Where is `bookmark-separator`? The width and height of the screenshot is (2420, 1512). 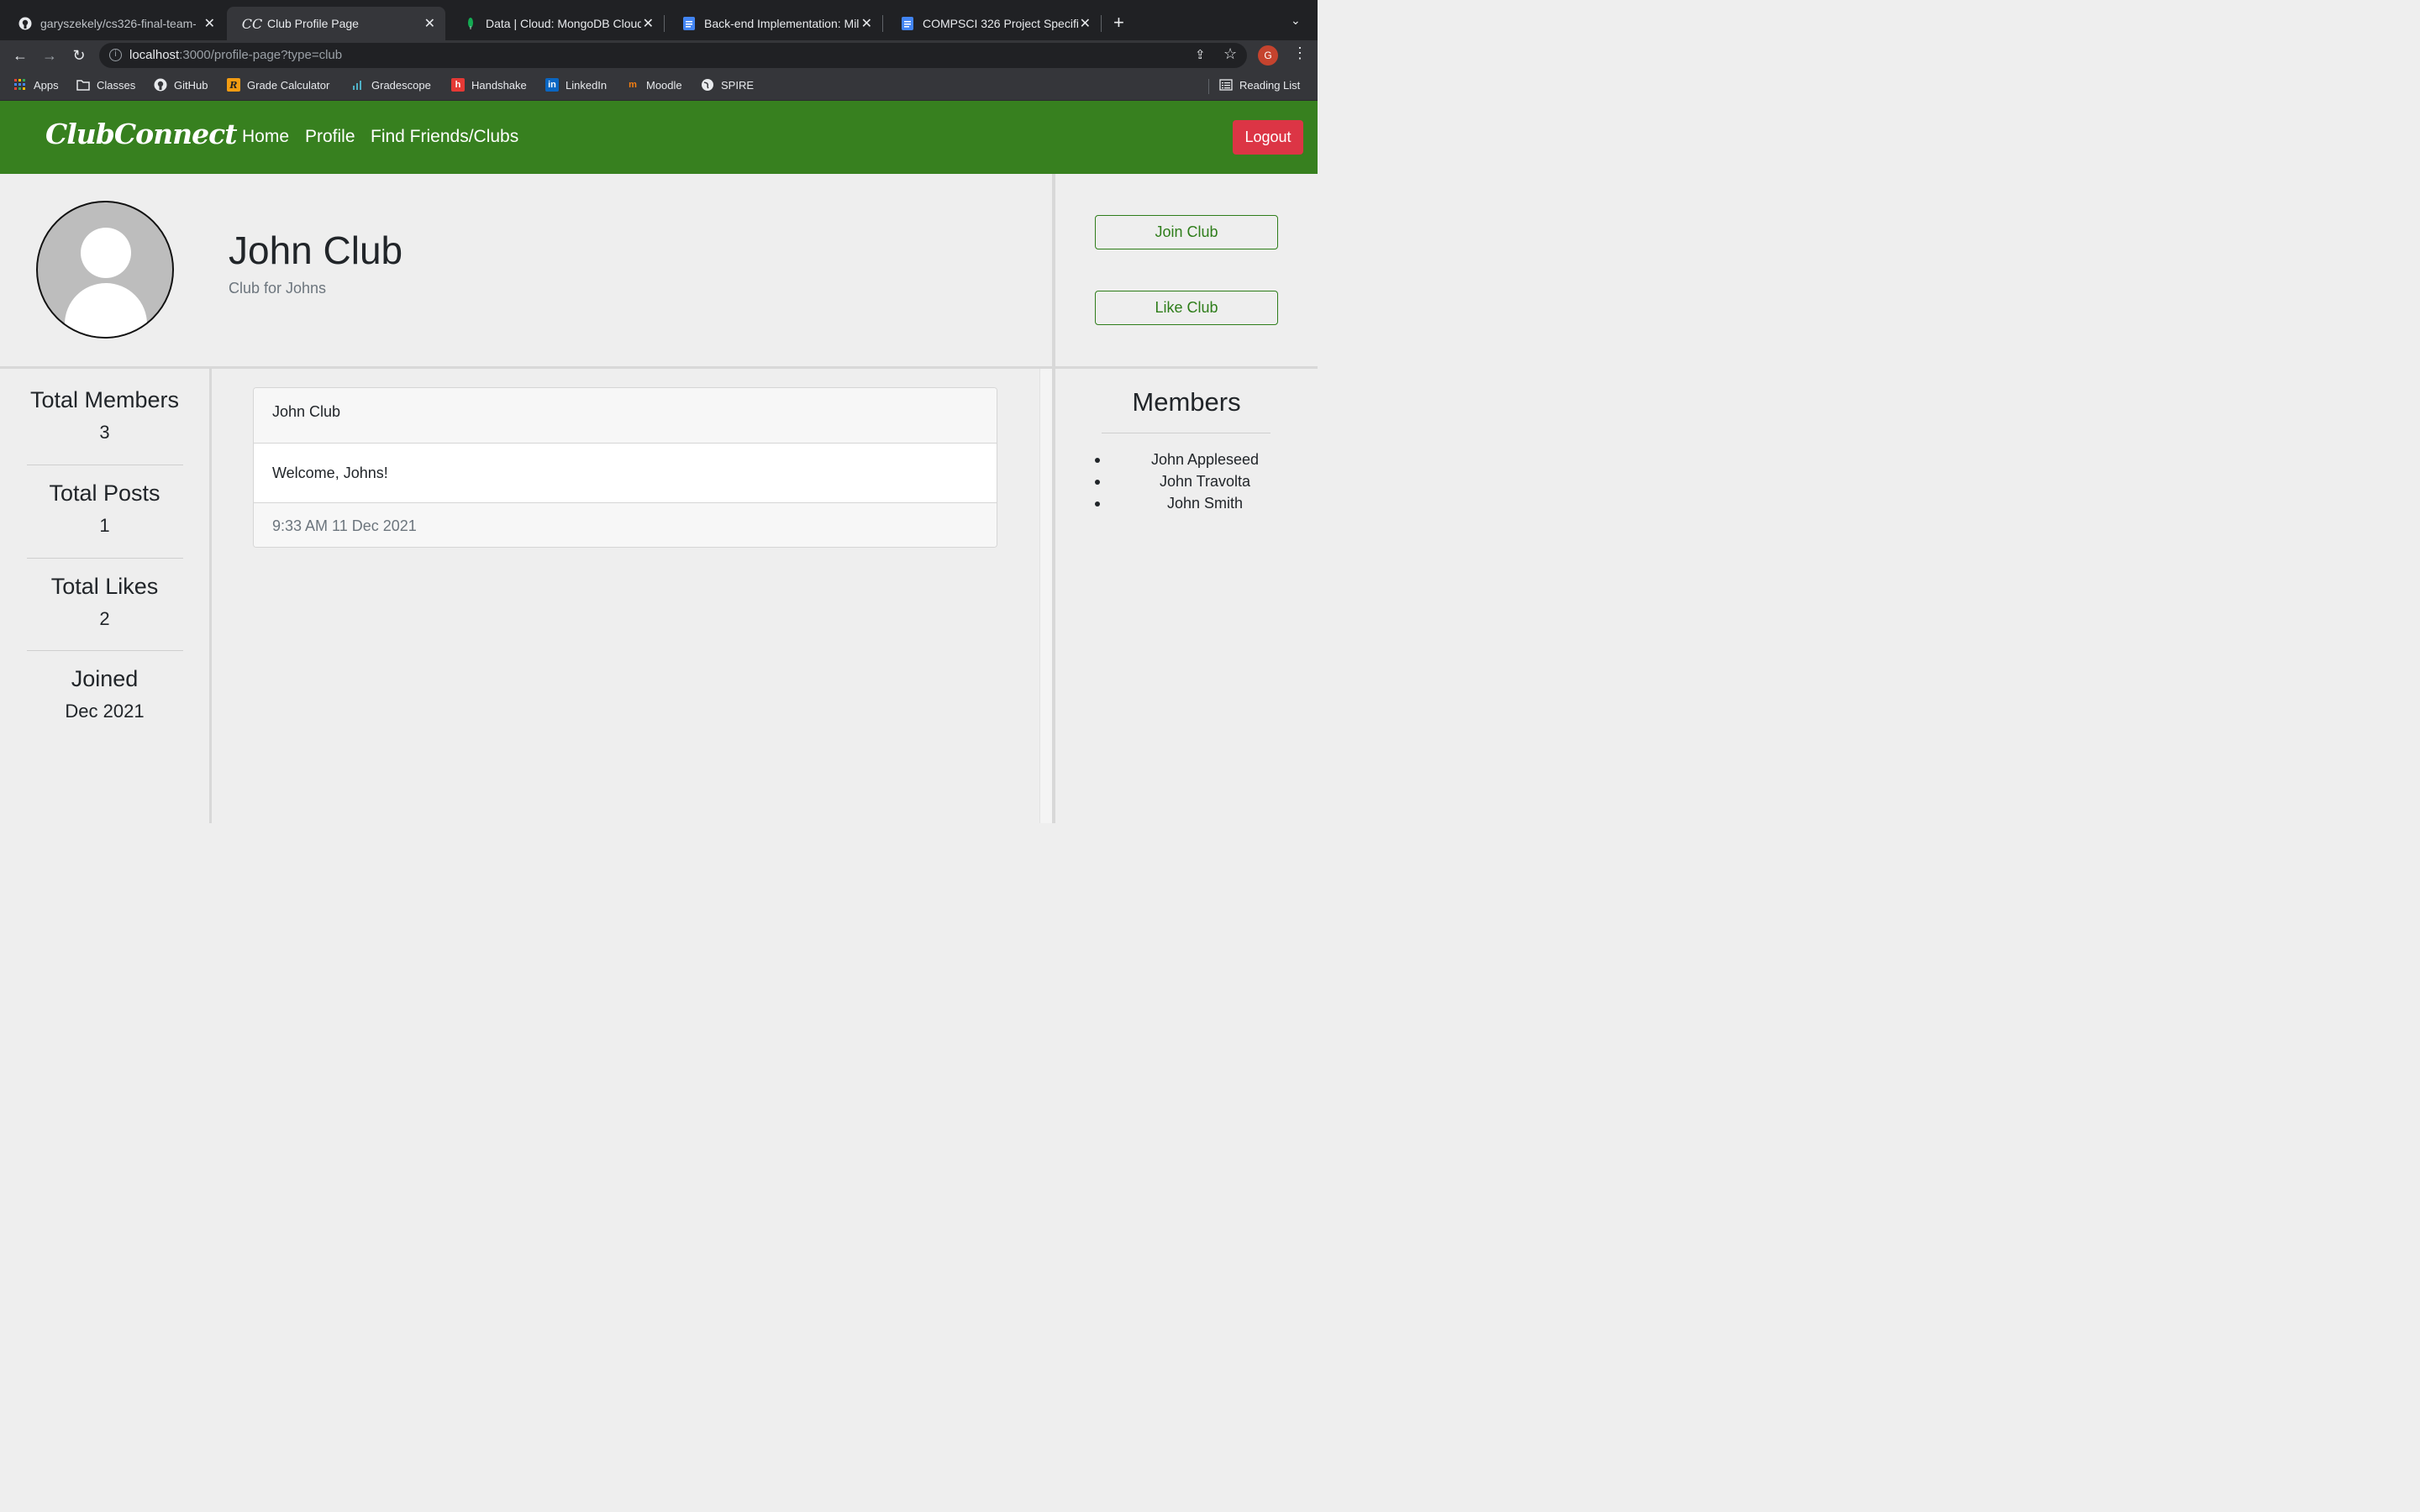
bookmark-separator is located at coordinates (1208, 86).